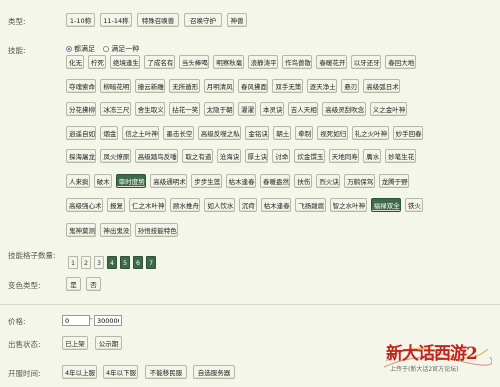 This screenshot has width=500, height=387. What do you see at coordinates (73, 262) in the screenshot?
I see `slot-count-button: 1` at bounding box center [73, 262].